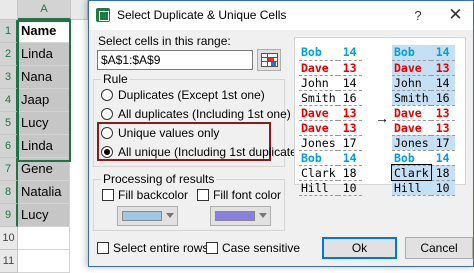 This screenshot has height=273, width=474. I want to click on preview-name-cell: Jones, so click(318, 143).